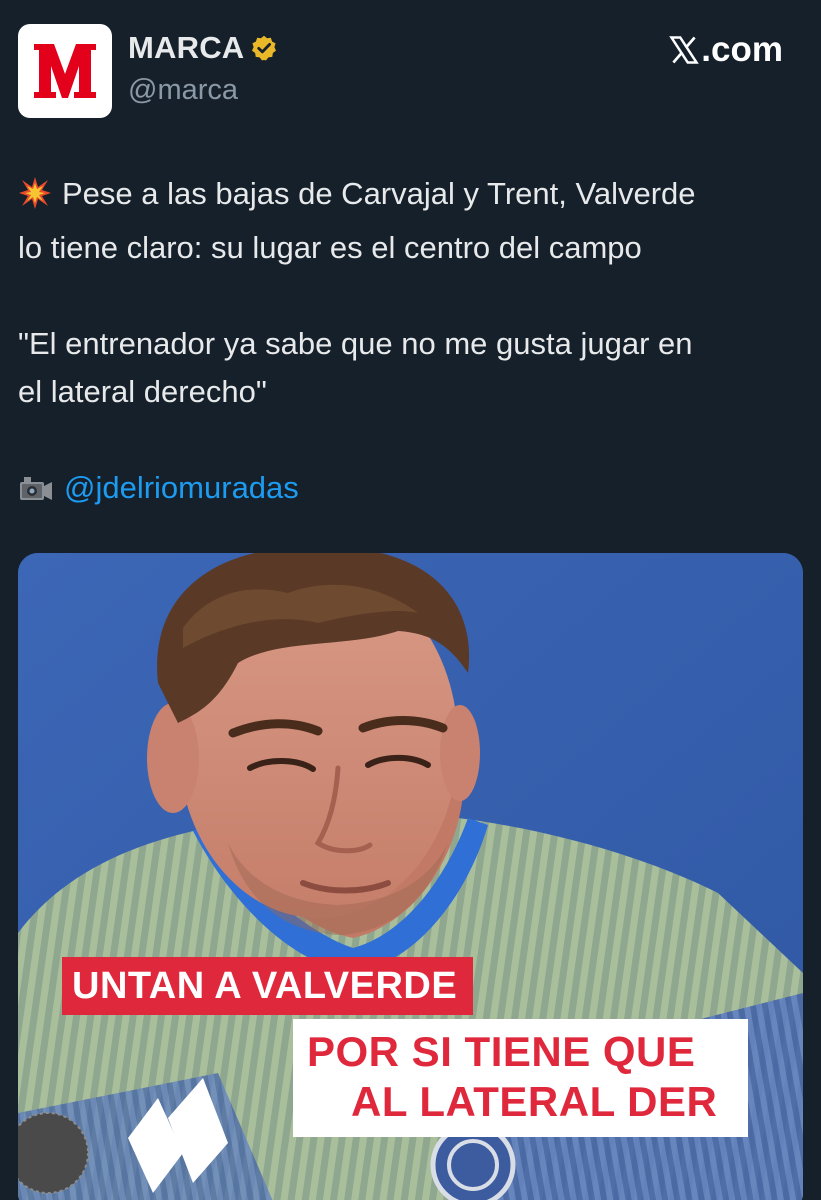 Image resolution: width=821 pixels, height=1200 pixels. Describe the element at coordinates (264, 48) in the screenshot. I see `verified-badge-icon` at that location.